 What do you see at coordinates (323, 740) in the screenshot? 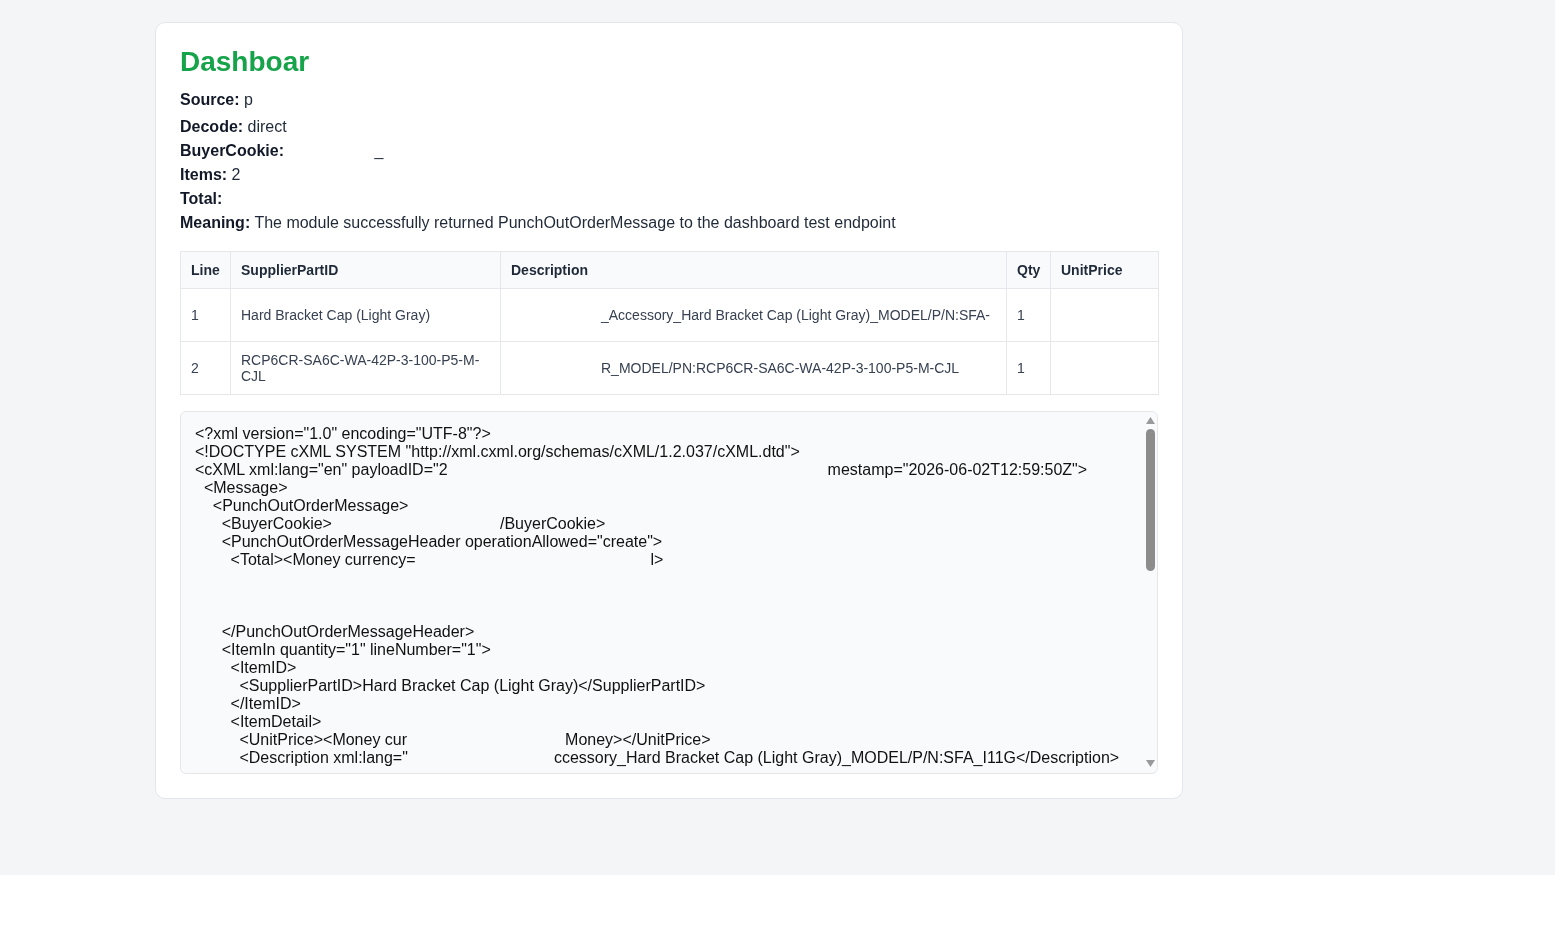
I see `code-text: <UnitPrice><Money cur` at bounding box center [323, 740].